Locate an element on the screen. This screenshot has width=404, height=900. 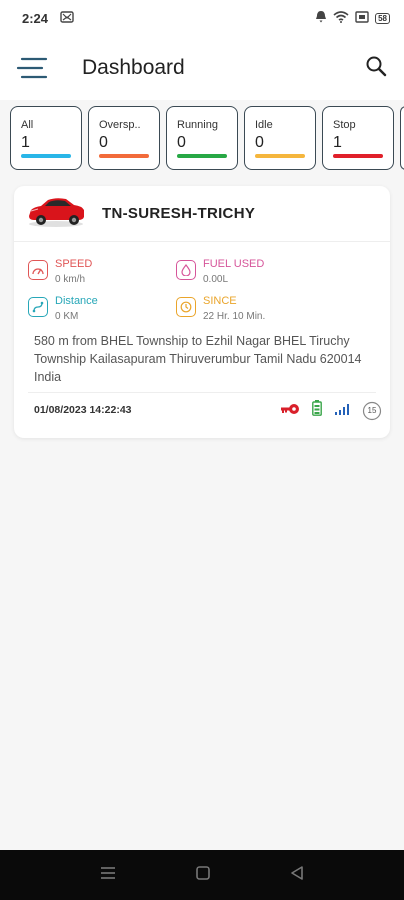
distance-label: Distance is located at coordinates (76, 301).